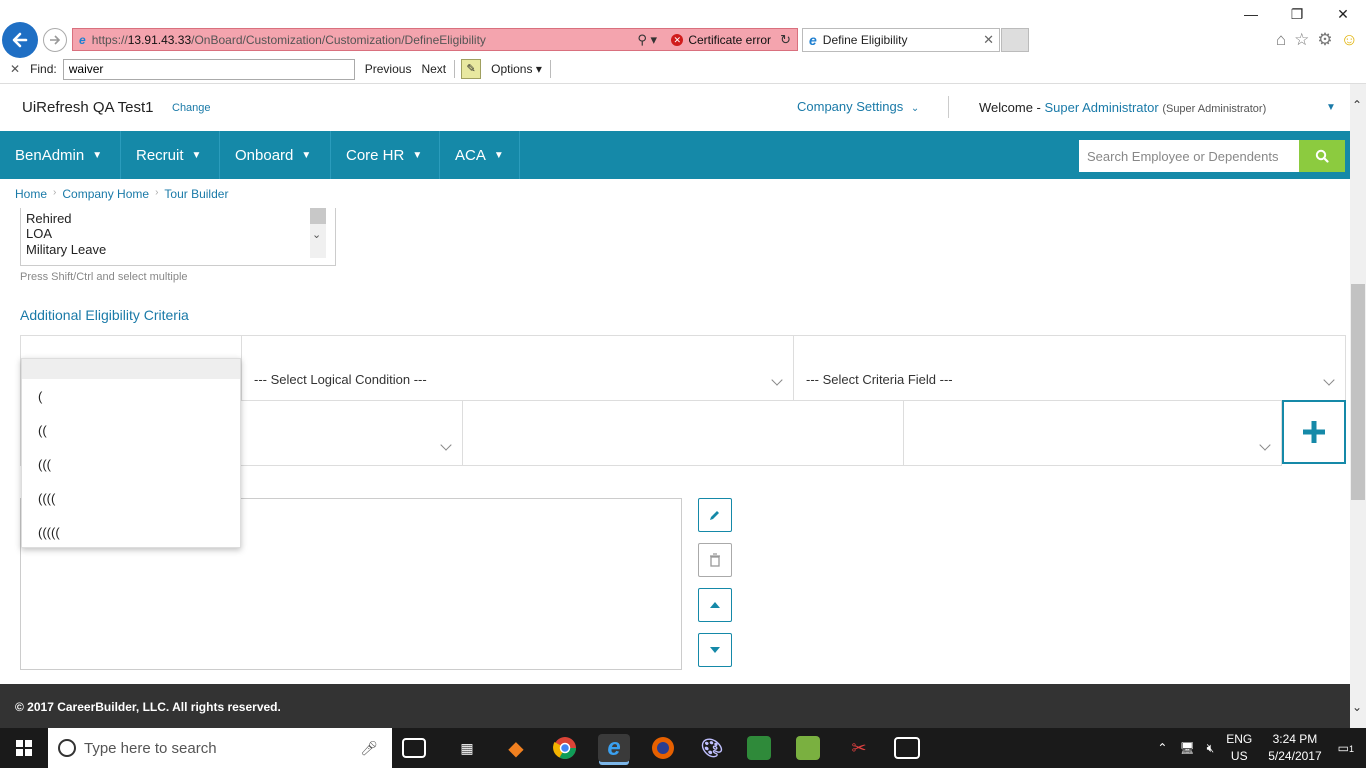  What do you see at coordinates (178, 237) in the screenshot?
I see `status-multiselect: Rehired LOA Military Leave ⌄` at bounding box center [178, 237].